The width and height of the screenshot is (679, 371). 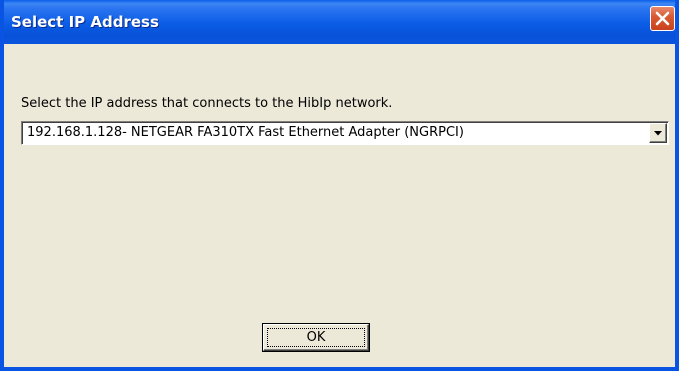 I want to click on close-button, so click(x=662, y=18).